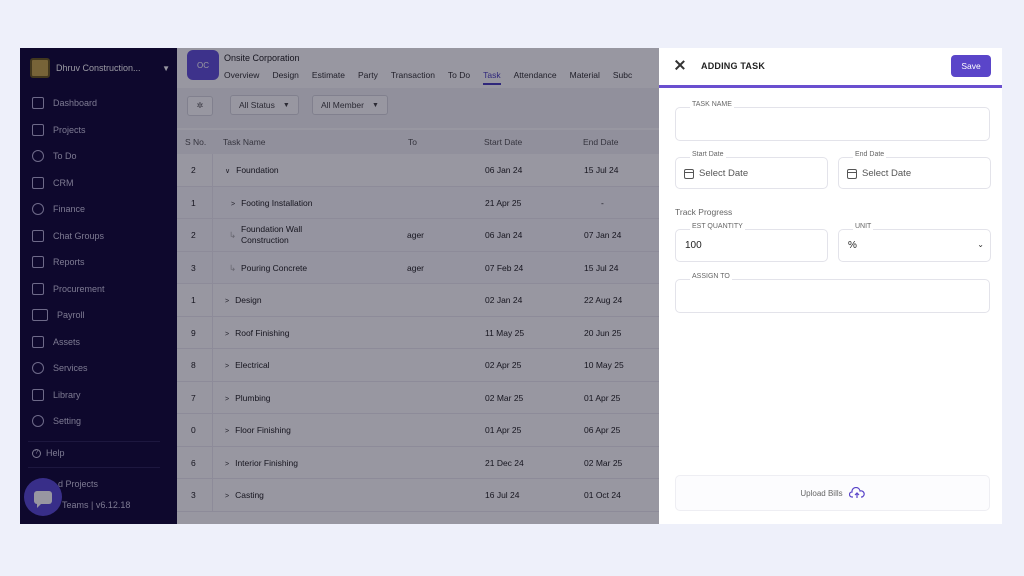 The image size is (1024, 576). I want to click on drawer-header: ADDING TASK Save, so click(830, 68).